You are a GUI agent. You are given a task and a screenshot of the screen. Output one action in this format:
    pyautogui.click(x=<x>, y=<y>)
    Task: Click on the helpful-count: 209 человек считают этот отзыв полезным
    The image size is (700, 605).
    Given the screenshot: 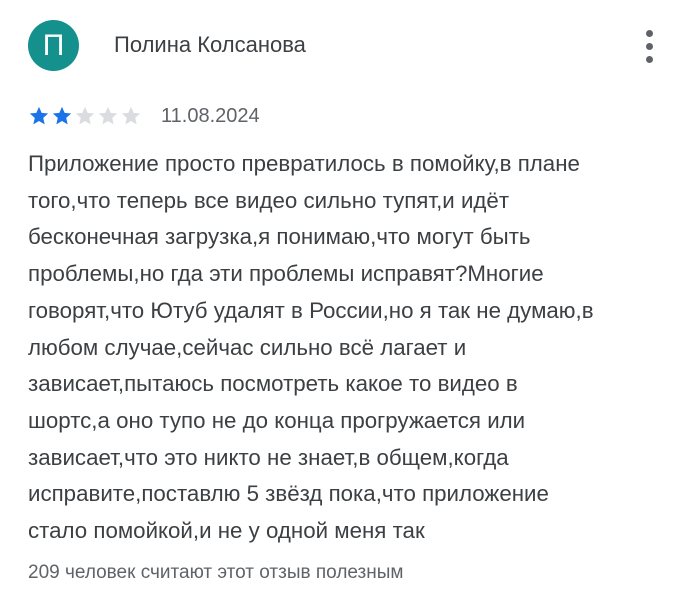 What is the action you would take?
    pyautogui.click(x=216, y=572)
    